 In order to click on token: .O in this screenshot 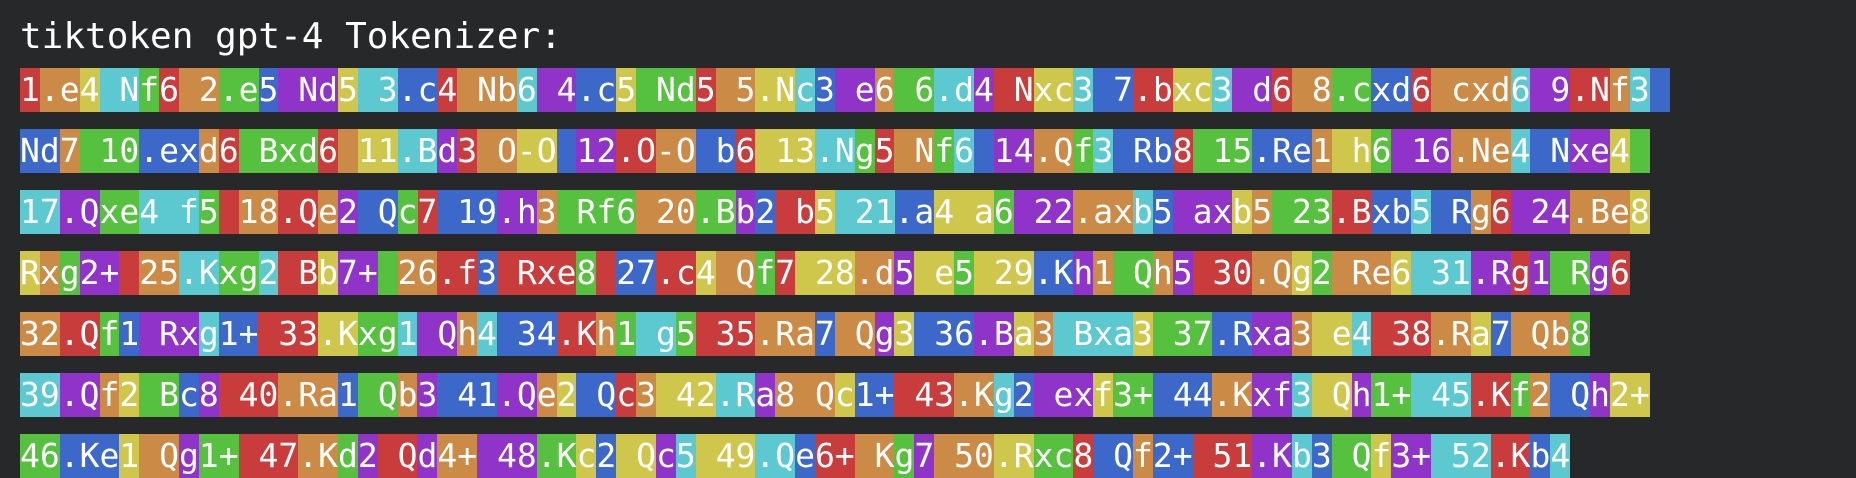, I will do `click(636, 151)`.